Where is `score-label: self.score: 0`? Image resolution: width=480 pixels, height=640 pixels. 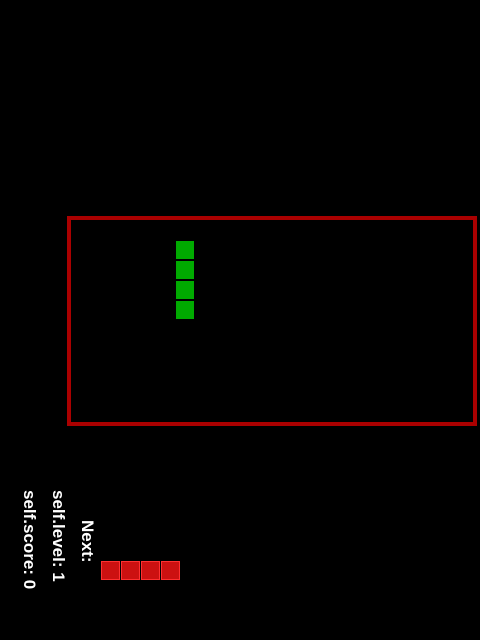
score-label: self.score: 0 is located at coordinates (29, 540).